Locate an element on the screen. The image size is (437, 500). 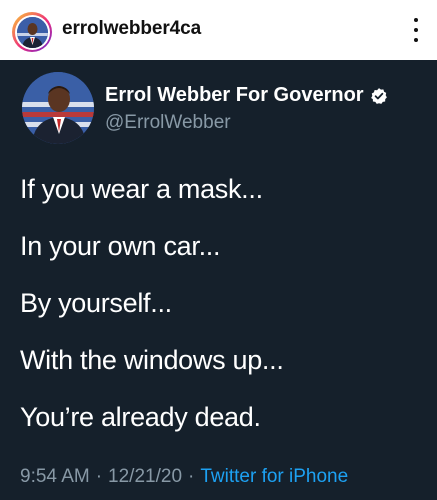
tweet-handle: @ErrolWebber is located at coordinates (168, 122).